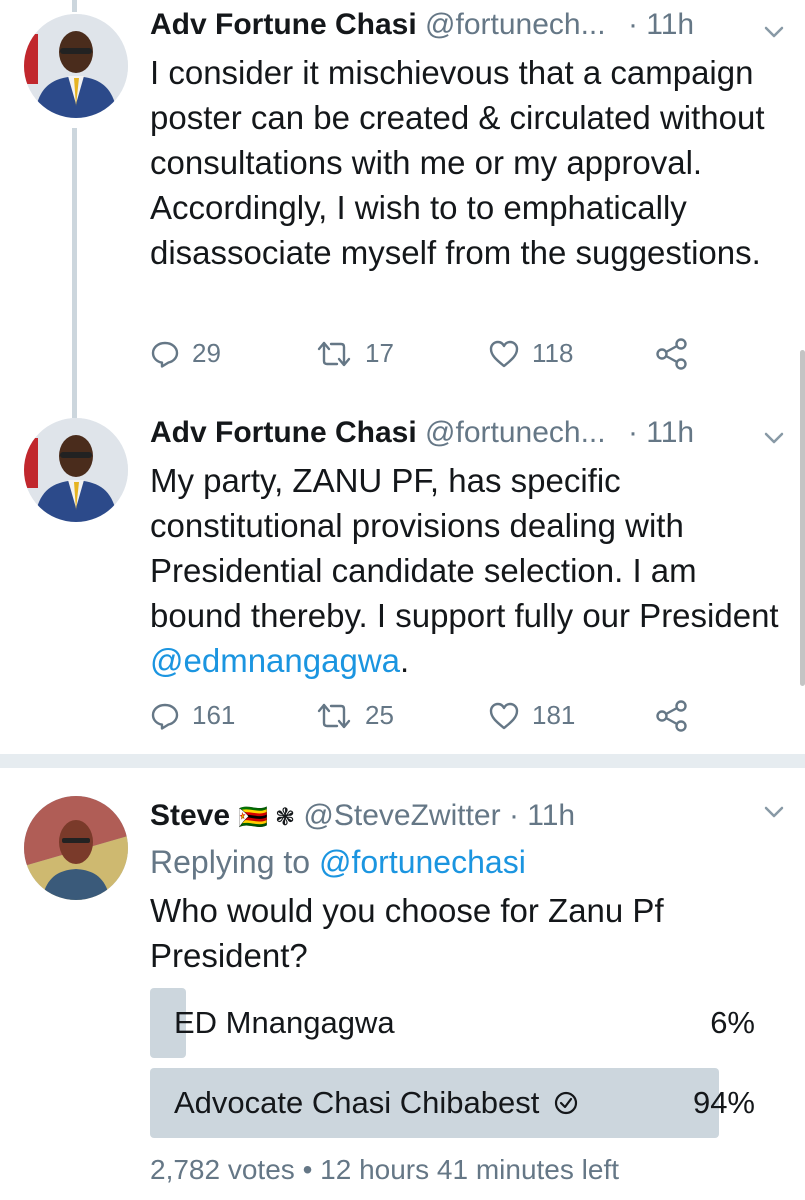  What do you see at coordinates (74, 273) in the screenshot?
I see `thread-line-between` at bounding box center [74, 273].